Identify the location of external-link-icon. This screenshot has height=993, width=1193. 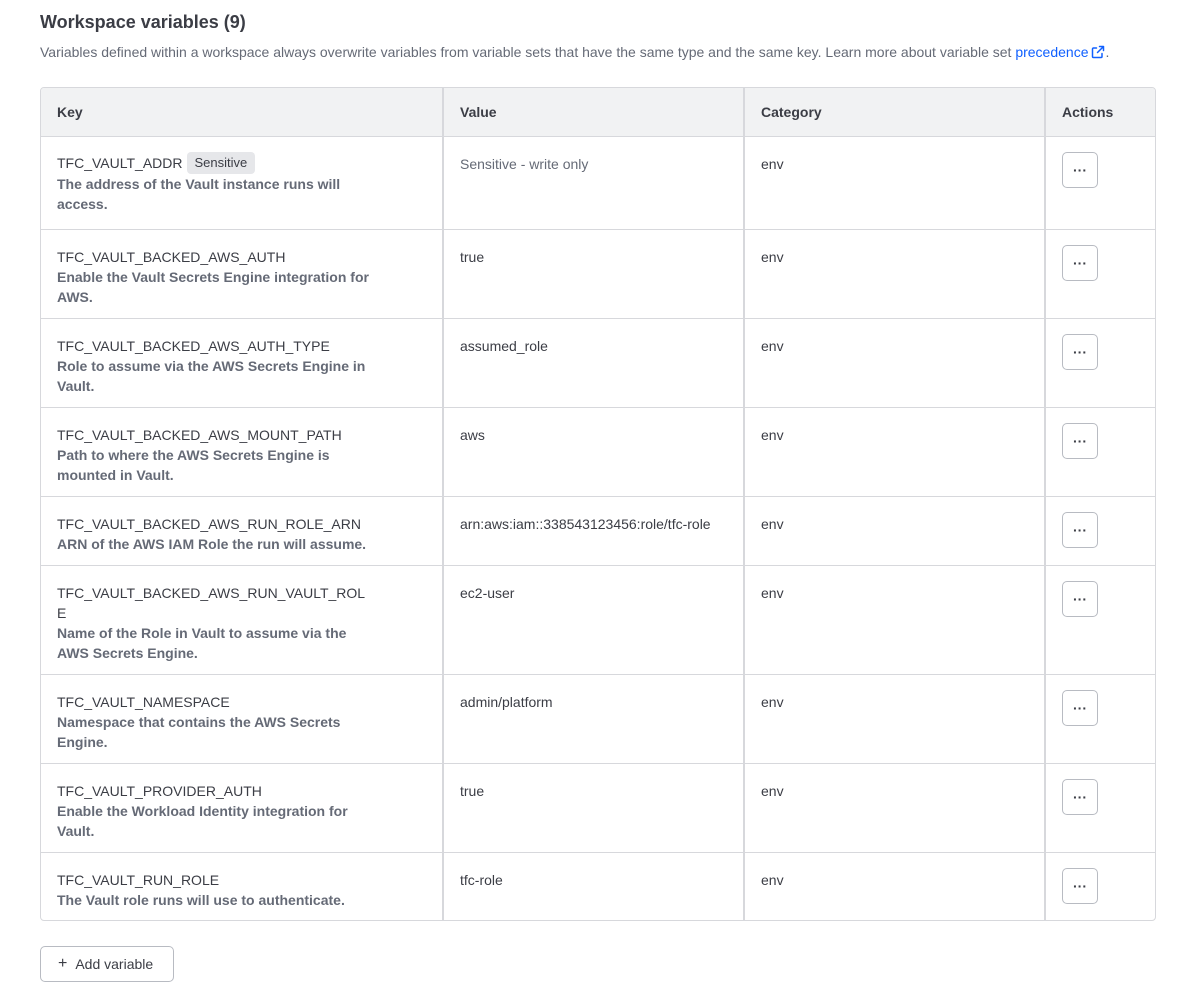
(1098, 52).